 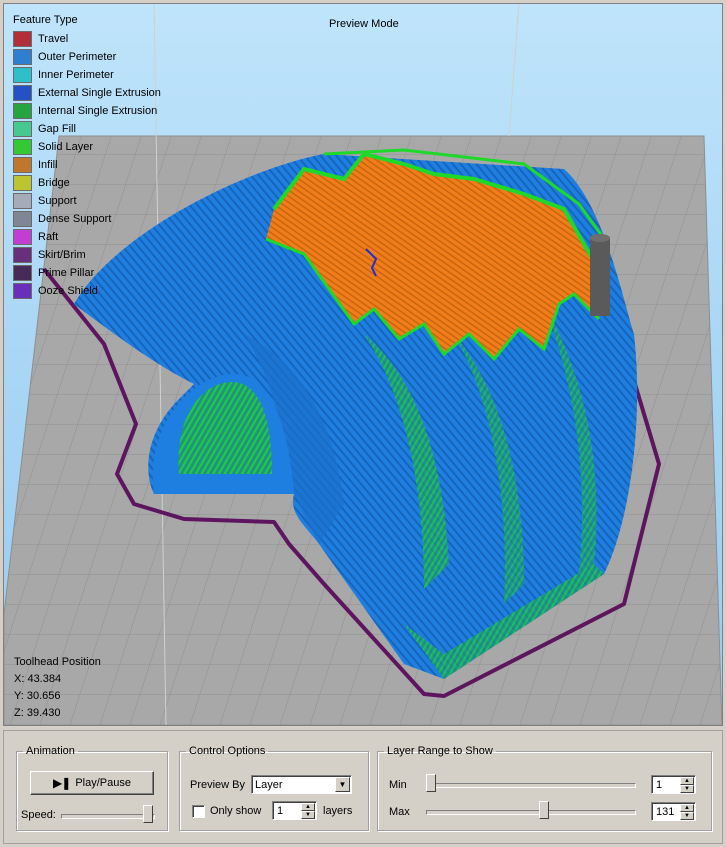 What do you see at coordinates (50, 751) in the screenshot?
I see `animation-group-label: Animation` at bounding box center [50, 751].